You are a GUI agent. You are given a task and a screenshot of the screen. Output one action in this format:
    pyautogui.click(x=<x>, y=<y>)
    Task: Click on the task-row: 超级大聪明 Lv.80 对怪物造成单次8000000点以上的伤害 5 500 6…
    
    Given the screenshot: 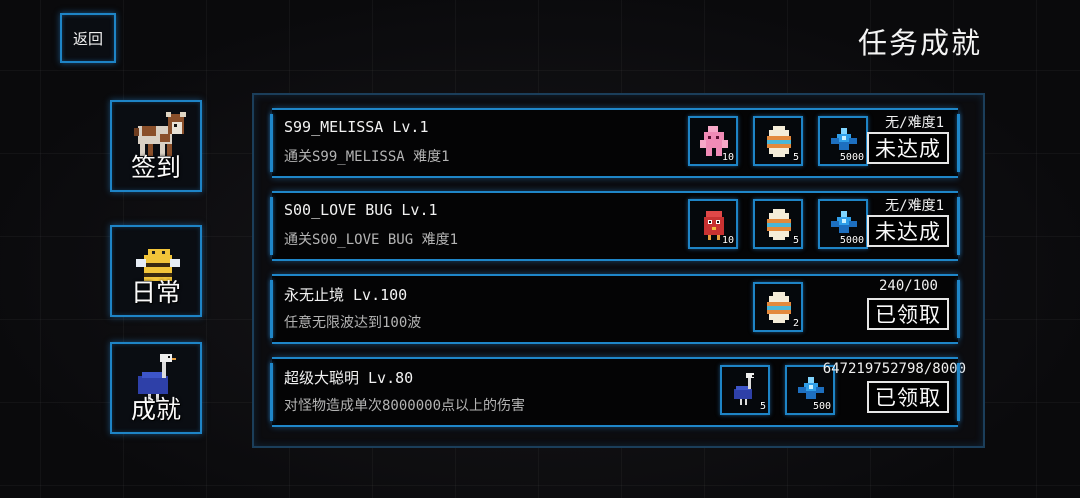 What is the action you would take?
    pyautogui.click(x=618, y=392)
    